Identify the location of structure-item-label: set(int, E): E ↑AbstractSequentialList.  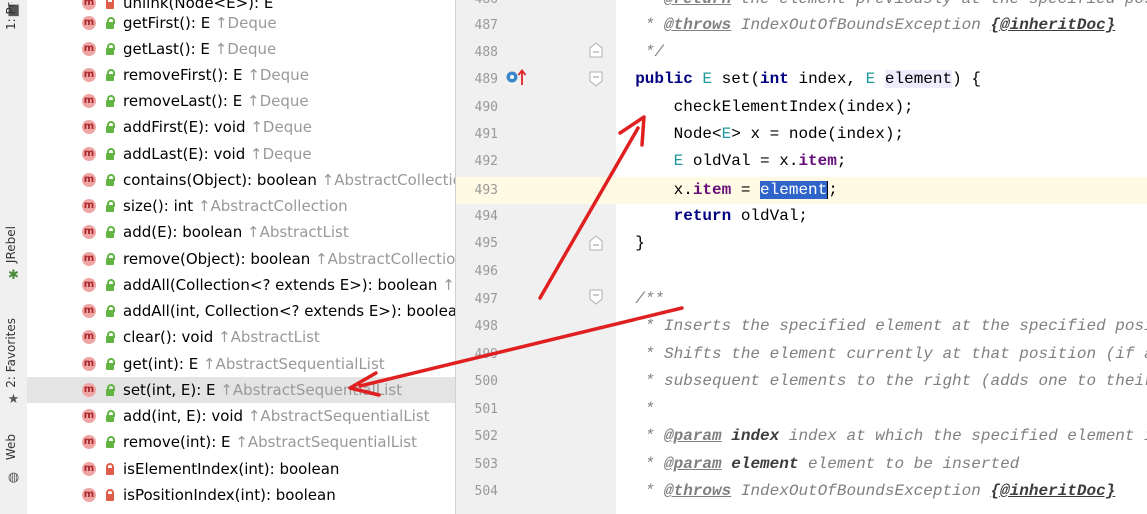
(262, 390).